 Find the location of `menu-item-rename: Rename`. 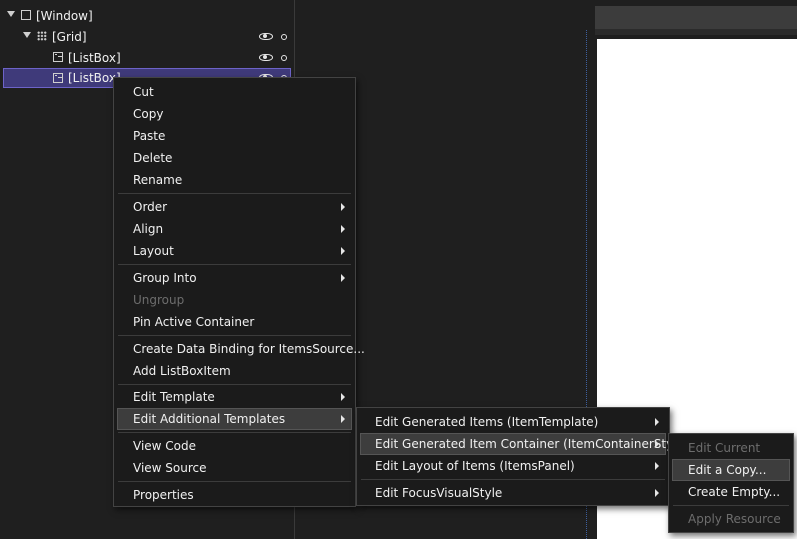

menu-item-rename: Rename is located at coordinates (234, 180).